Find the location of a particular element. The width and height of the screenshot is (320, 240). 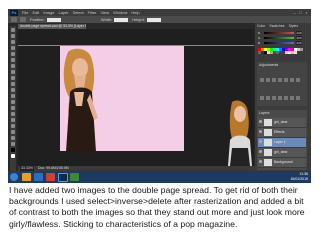

adjustments-title: Adjustments is located at coordinates (269, 65).